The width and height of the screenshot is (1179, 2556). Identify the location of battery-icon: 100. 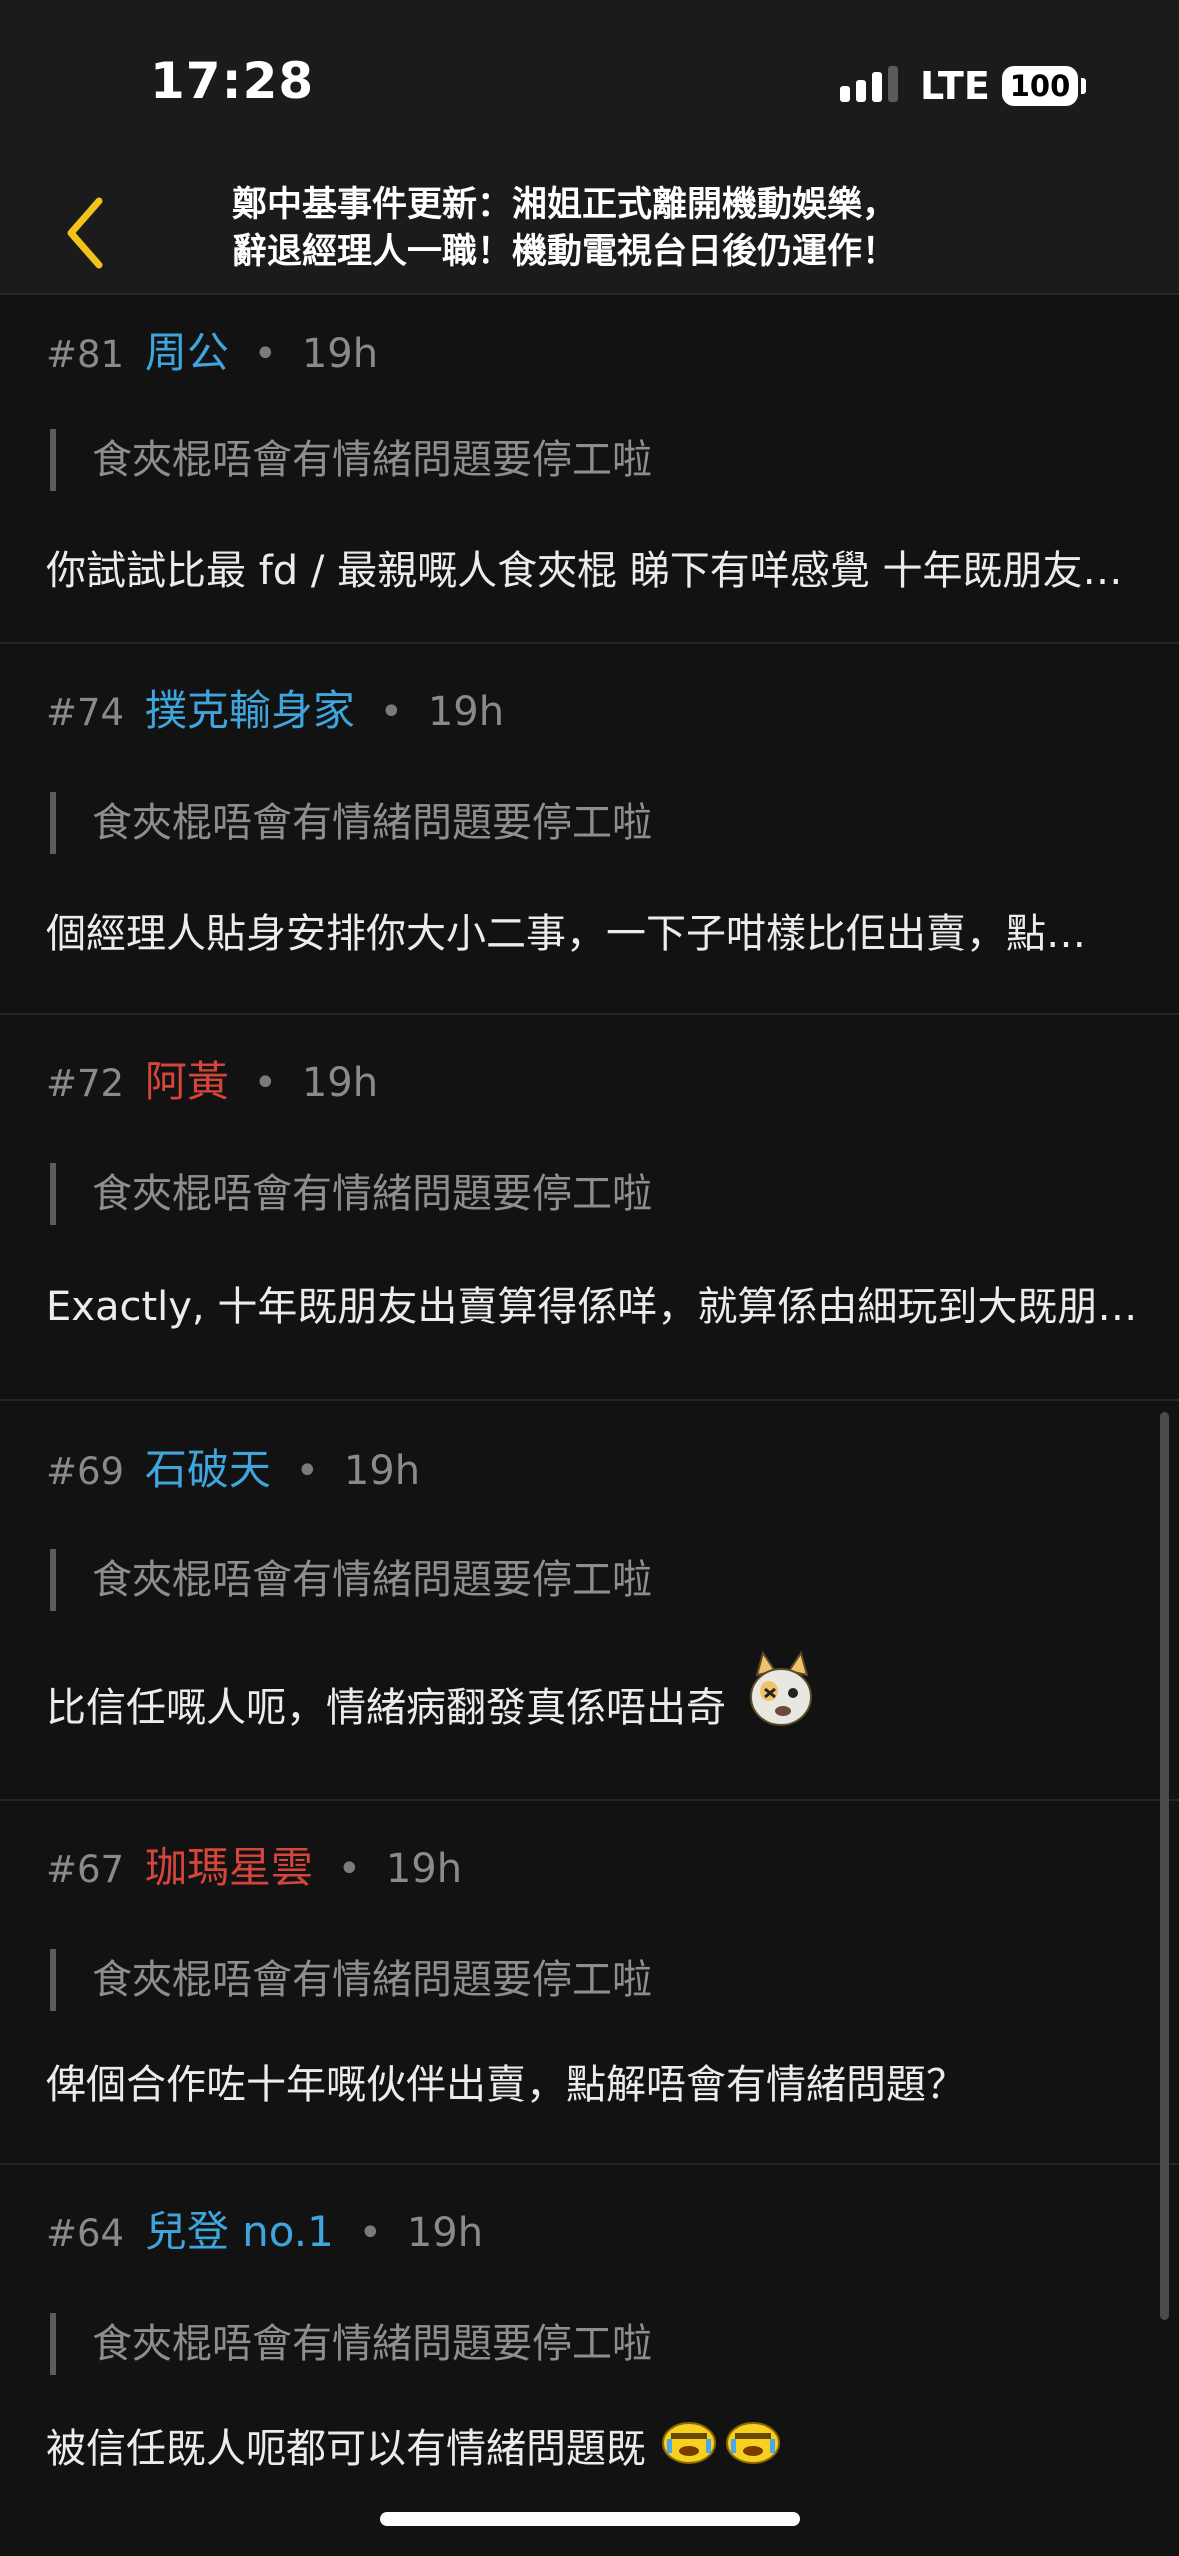
(1040, 86).